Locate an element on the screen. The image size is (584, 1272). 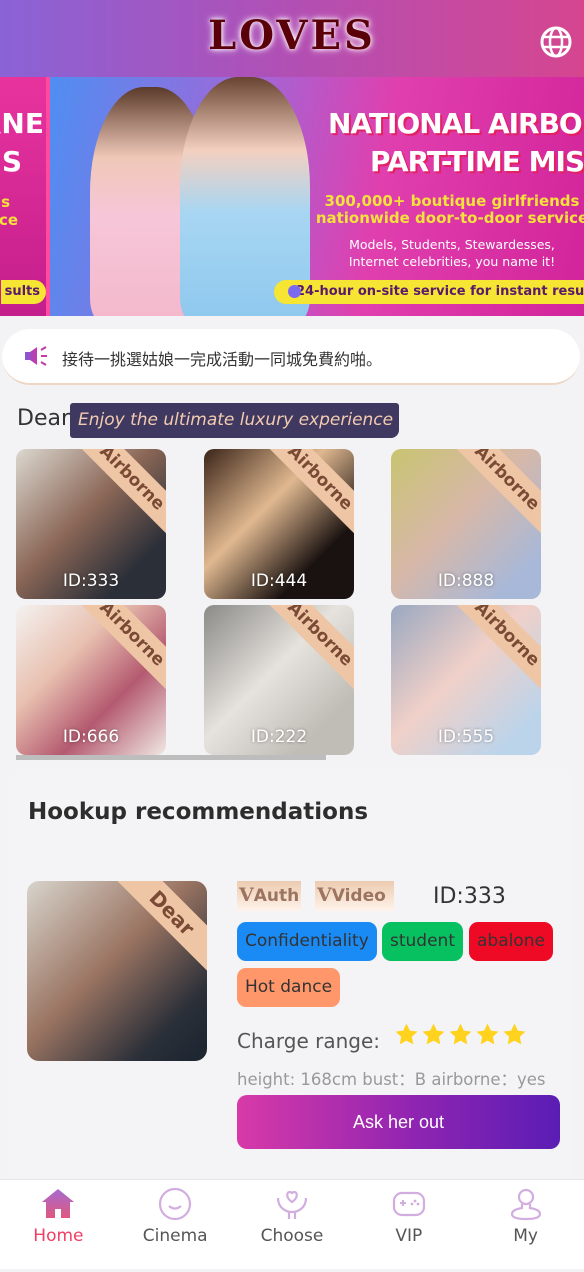
banner-subtitle-line: 300,000+ boutique girlfriends is located at coordinates (452, 201).